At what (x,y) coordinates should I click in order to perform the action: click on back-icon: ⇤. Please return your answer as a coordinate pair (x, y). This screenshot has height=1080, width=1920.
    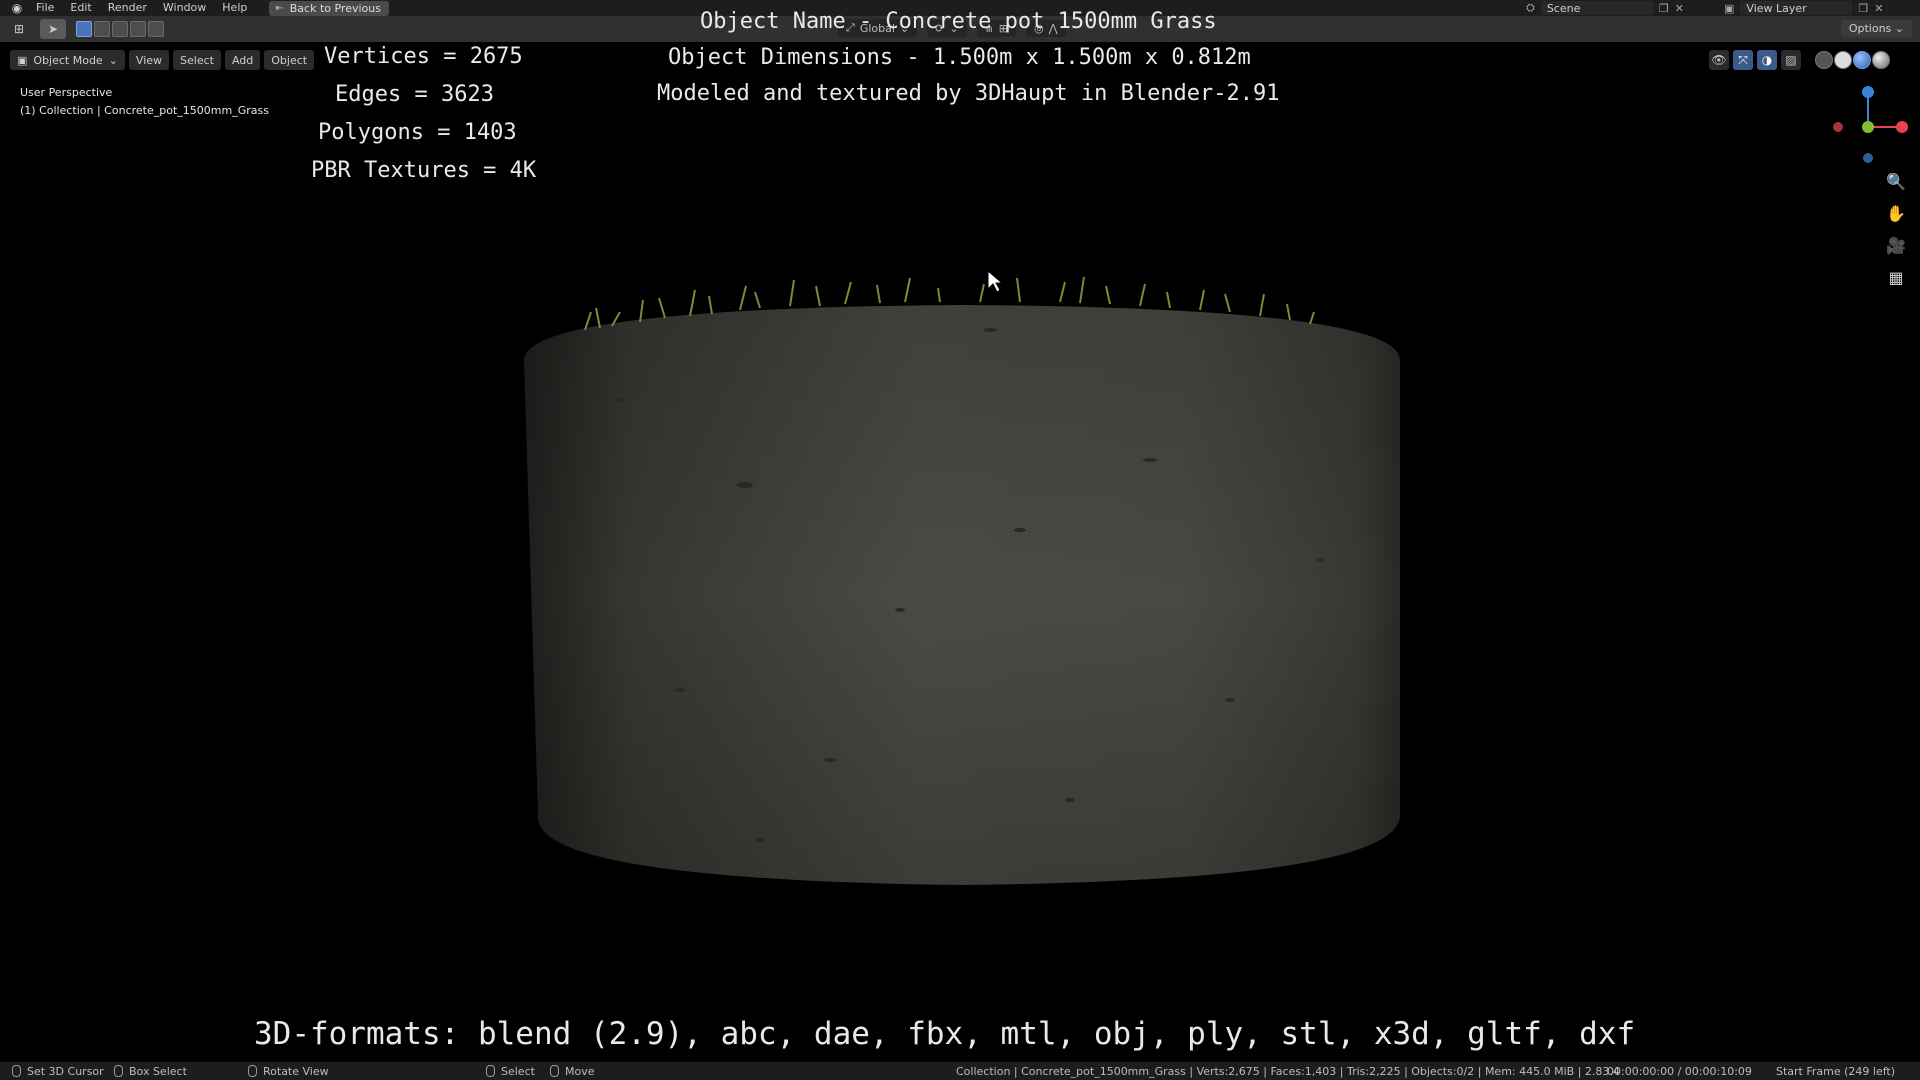
    Looking at the image, I should click on (279, 8).